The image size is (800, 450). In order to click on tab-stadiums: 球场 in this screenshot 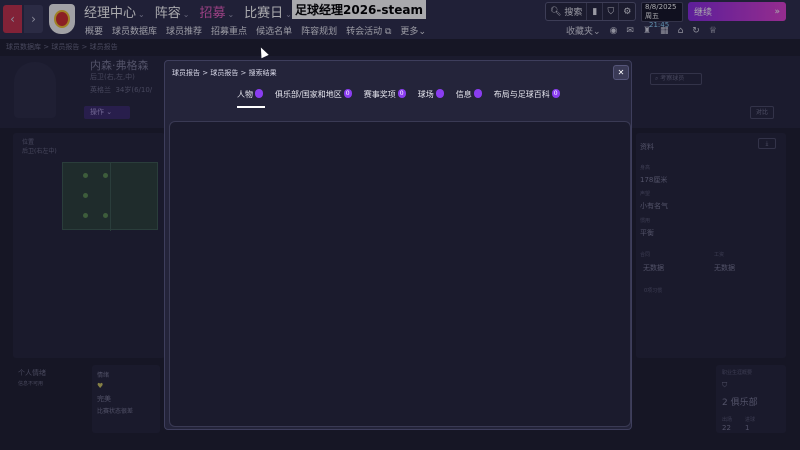, I will do `click(431, 97)`.